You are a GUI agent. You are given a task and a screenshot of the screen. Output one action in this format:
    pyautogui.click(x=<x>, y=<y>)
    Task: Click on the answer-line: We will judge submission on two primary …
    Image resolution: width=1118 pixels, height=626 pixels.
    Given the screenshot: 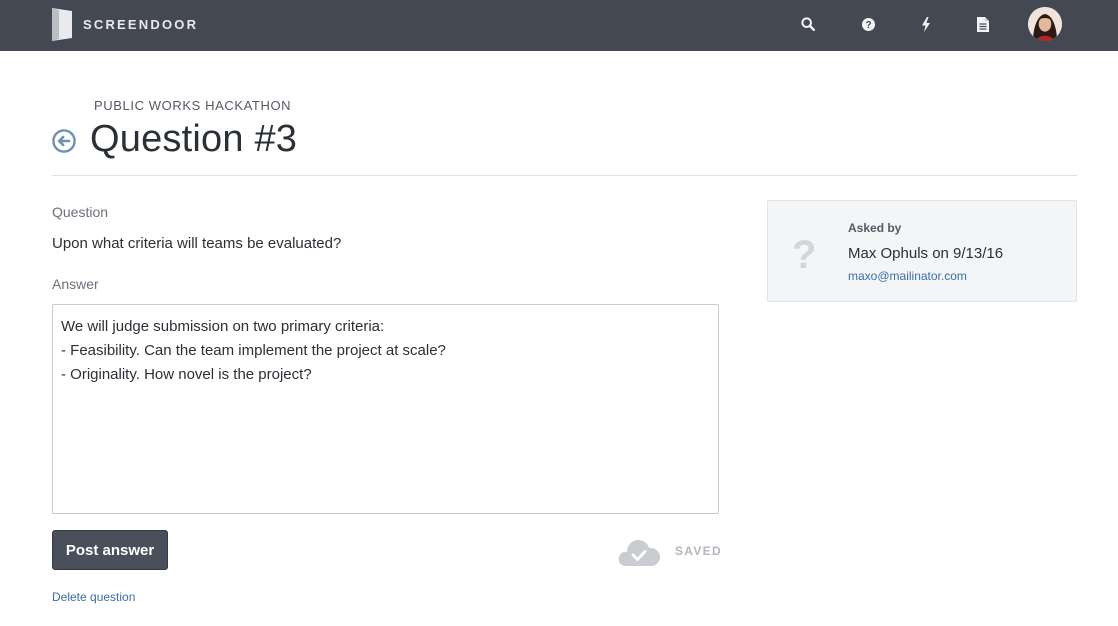 What is the action you would take?
    pyautogui.click(x=223, y=326)
    